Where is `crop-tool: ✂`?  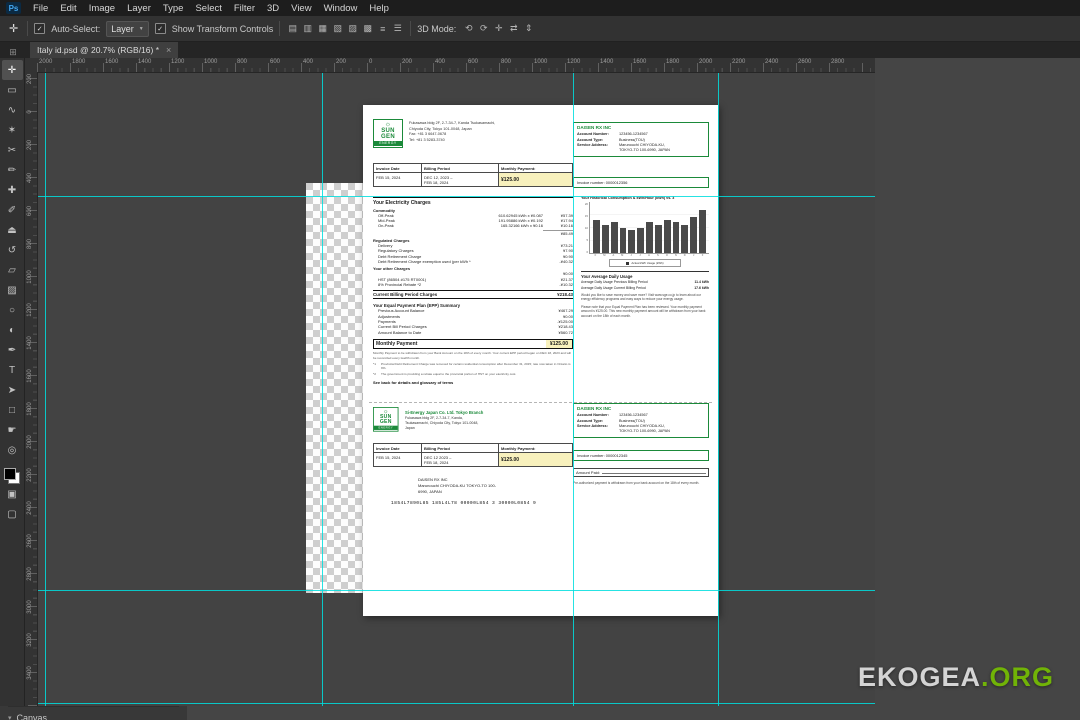 crop-tool: ✂ is located at coordinates (12, 150).